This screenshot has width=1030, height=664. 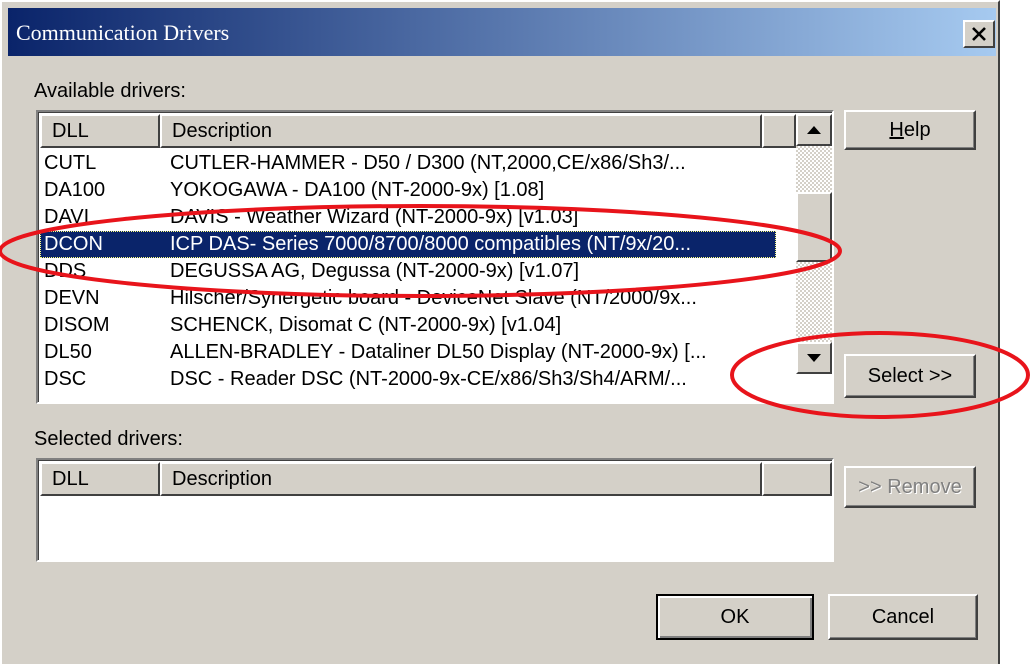 What do you see at coordinates (77, 325) in the screenshot?
I see `row-dll: DISOM` at bounding box center [77, 325].